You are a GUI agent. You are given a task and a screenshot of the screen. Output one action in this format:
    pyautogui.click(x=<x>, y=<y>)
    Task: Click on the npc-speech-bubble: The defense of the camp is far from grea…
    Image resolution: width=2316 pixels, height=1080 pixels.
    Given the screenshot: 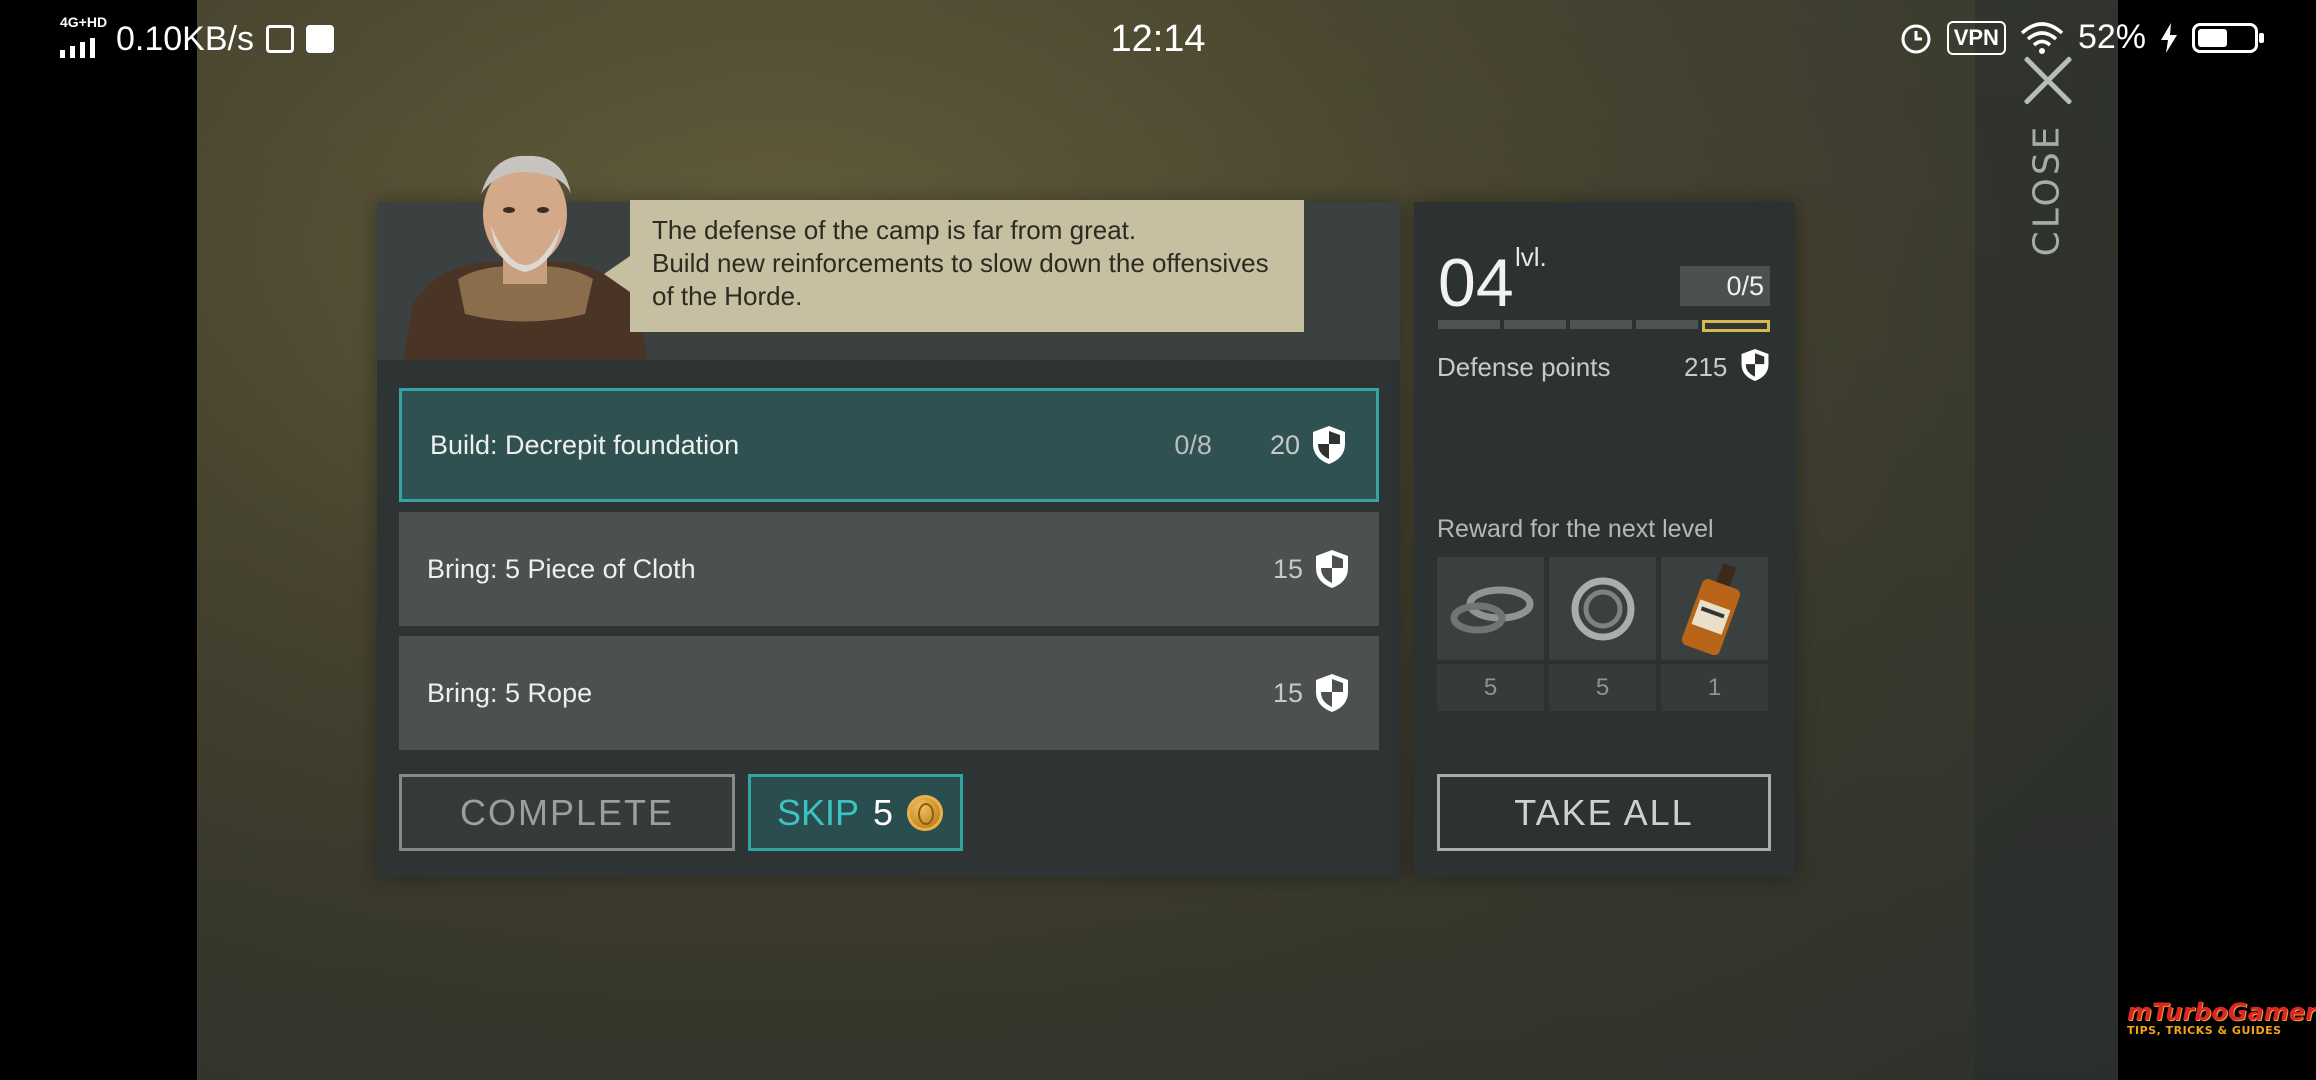 What is the action you would take?
    pyautogui.click(x=954, y=266)
    